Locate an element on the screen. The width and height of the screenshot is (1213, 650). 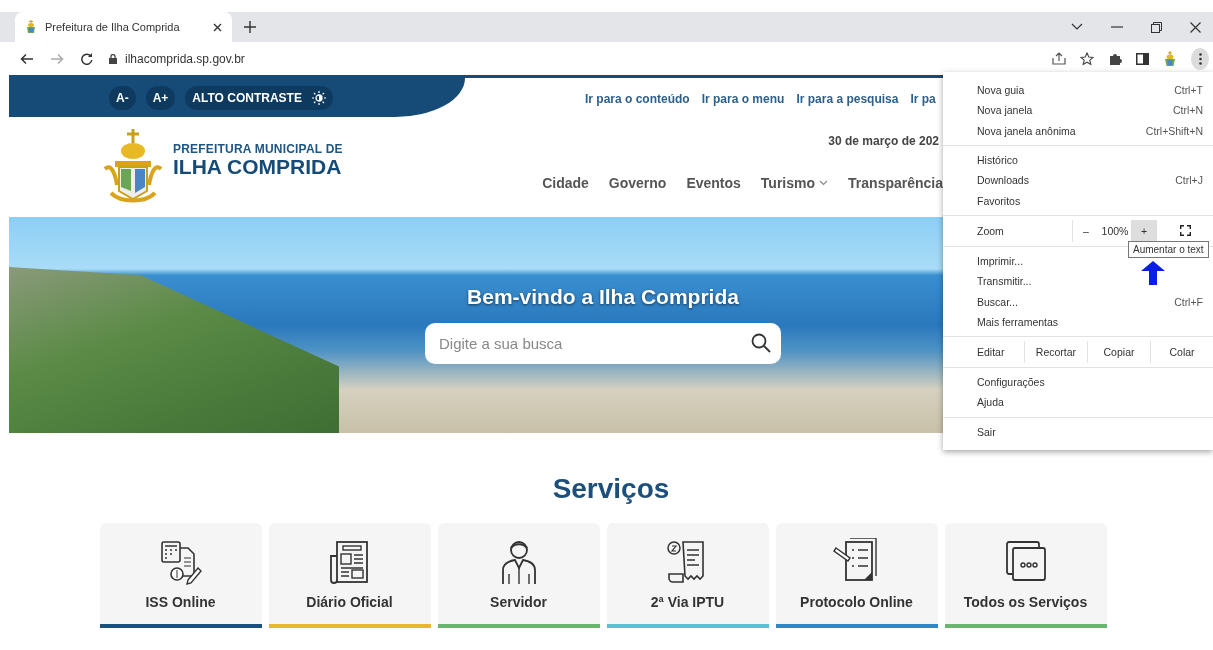
reload-icon is located at coordinates (86, 58).